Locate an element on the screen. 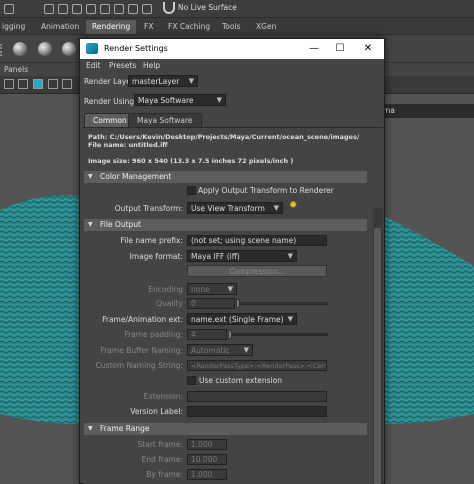 Image resolution: width=474 pixels, height=484 pixels. encoding-value: none is located at coordinates (200, 289).